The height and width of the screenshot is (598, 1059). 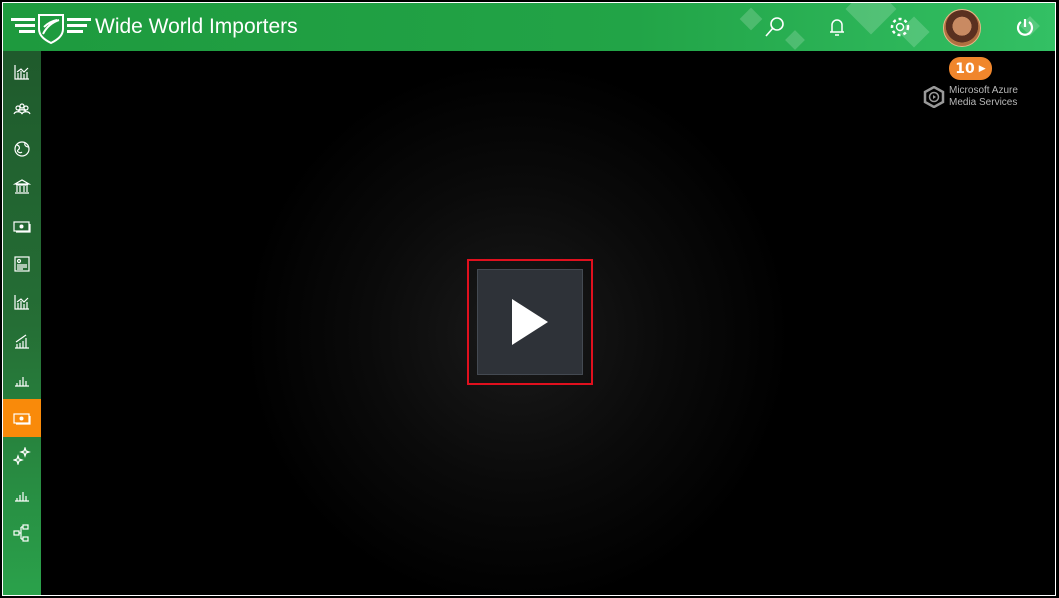 I want to click on azure-media-icon, so click(x=934, y=97).